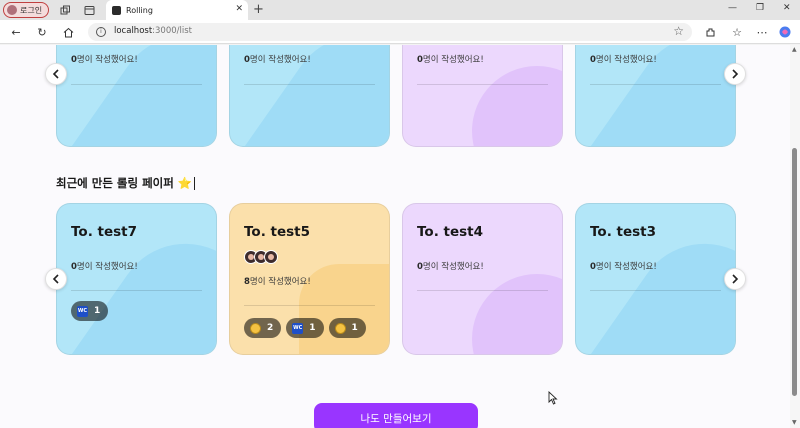  Describe the element at coordinates (239, 9) in the screenshot. I see `tab-close-icon: ✕` at that location.